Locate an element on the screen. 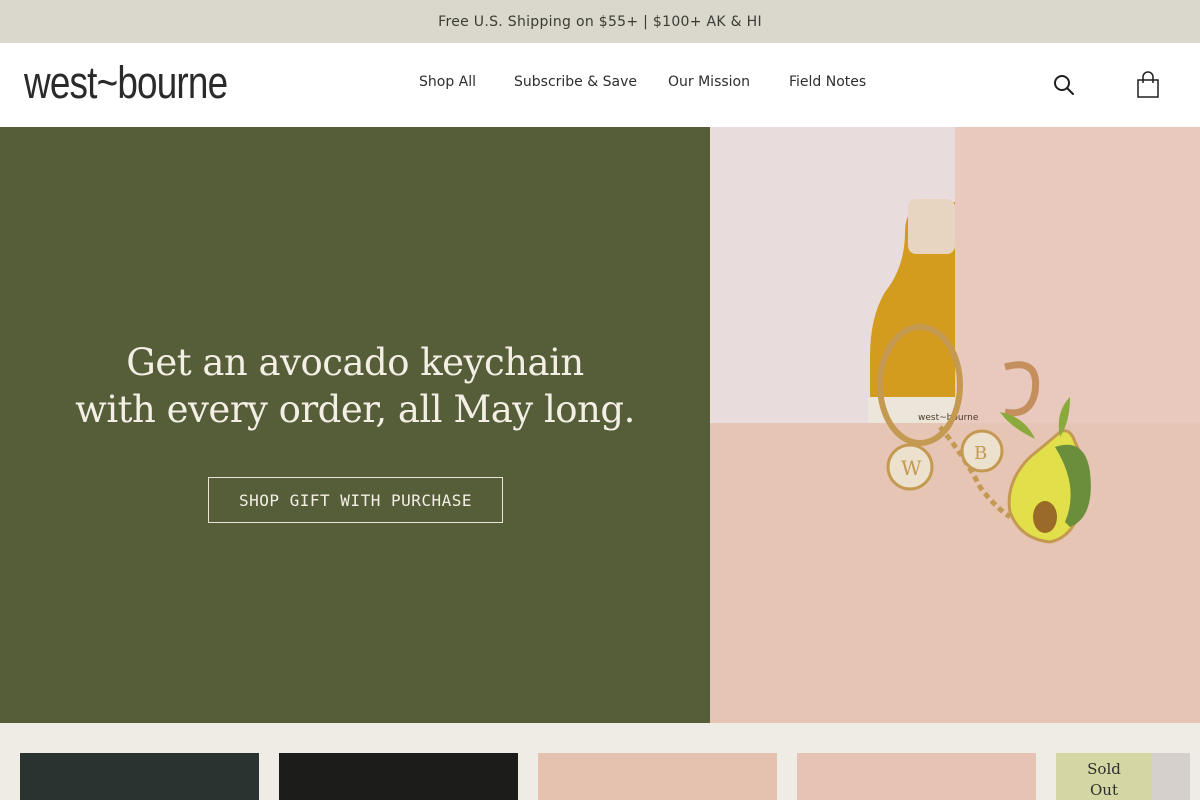 This screenshot has height=800, width=1200. sold-out-badge: Sold Out is located at coordinates (1104, 776).